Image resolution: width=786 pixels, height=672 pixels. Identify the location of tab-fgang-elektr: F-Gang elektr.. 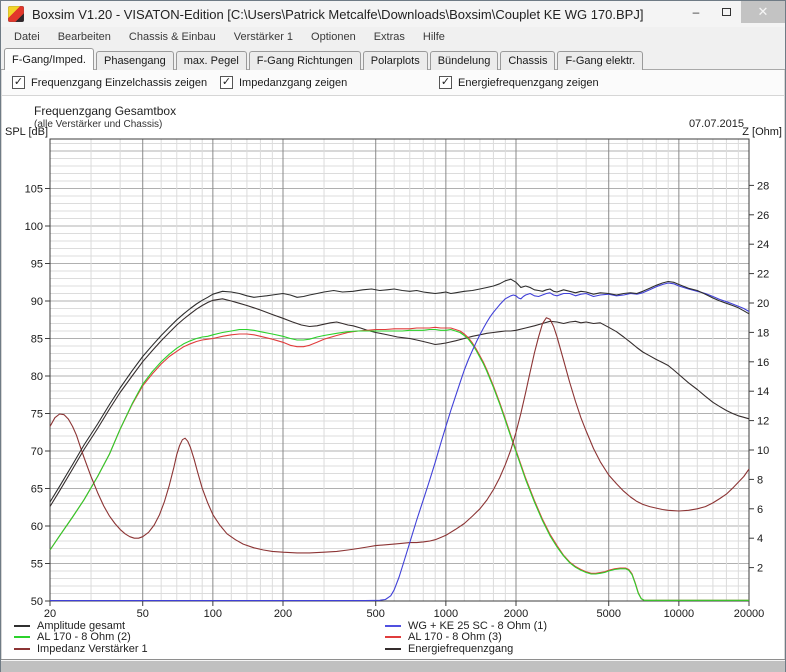
(600, 60).